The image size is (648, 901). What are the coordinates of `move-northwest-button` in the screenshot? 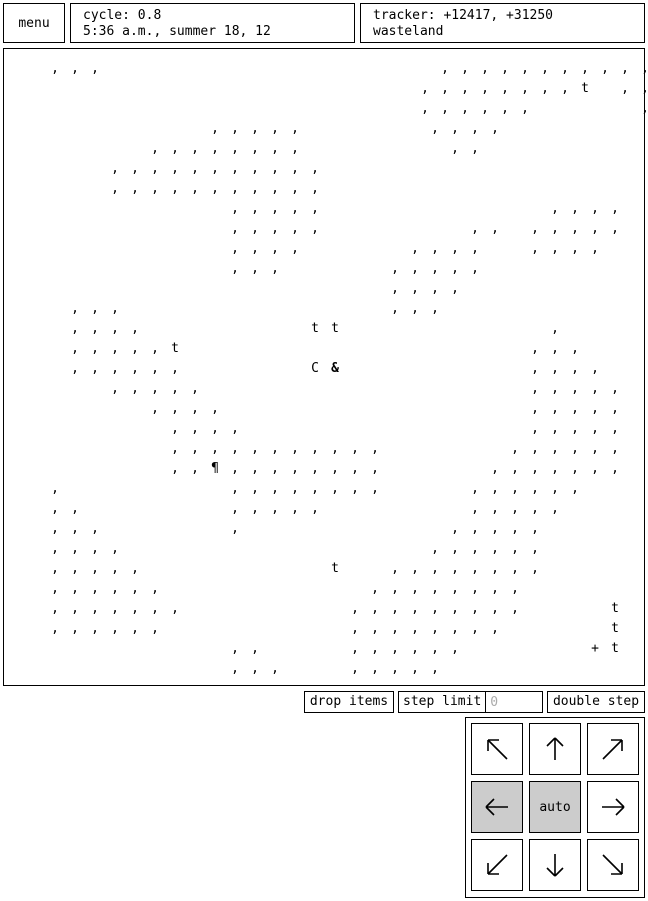 It's located at (497, 749).